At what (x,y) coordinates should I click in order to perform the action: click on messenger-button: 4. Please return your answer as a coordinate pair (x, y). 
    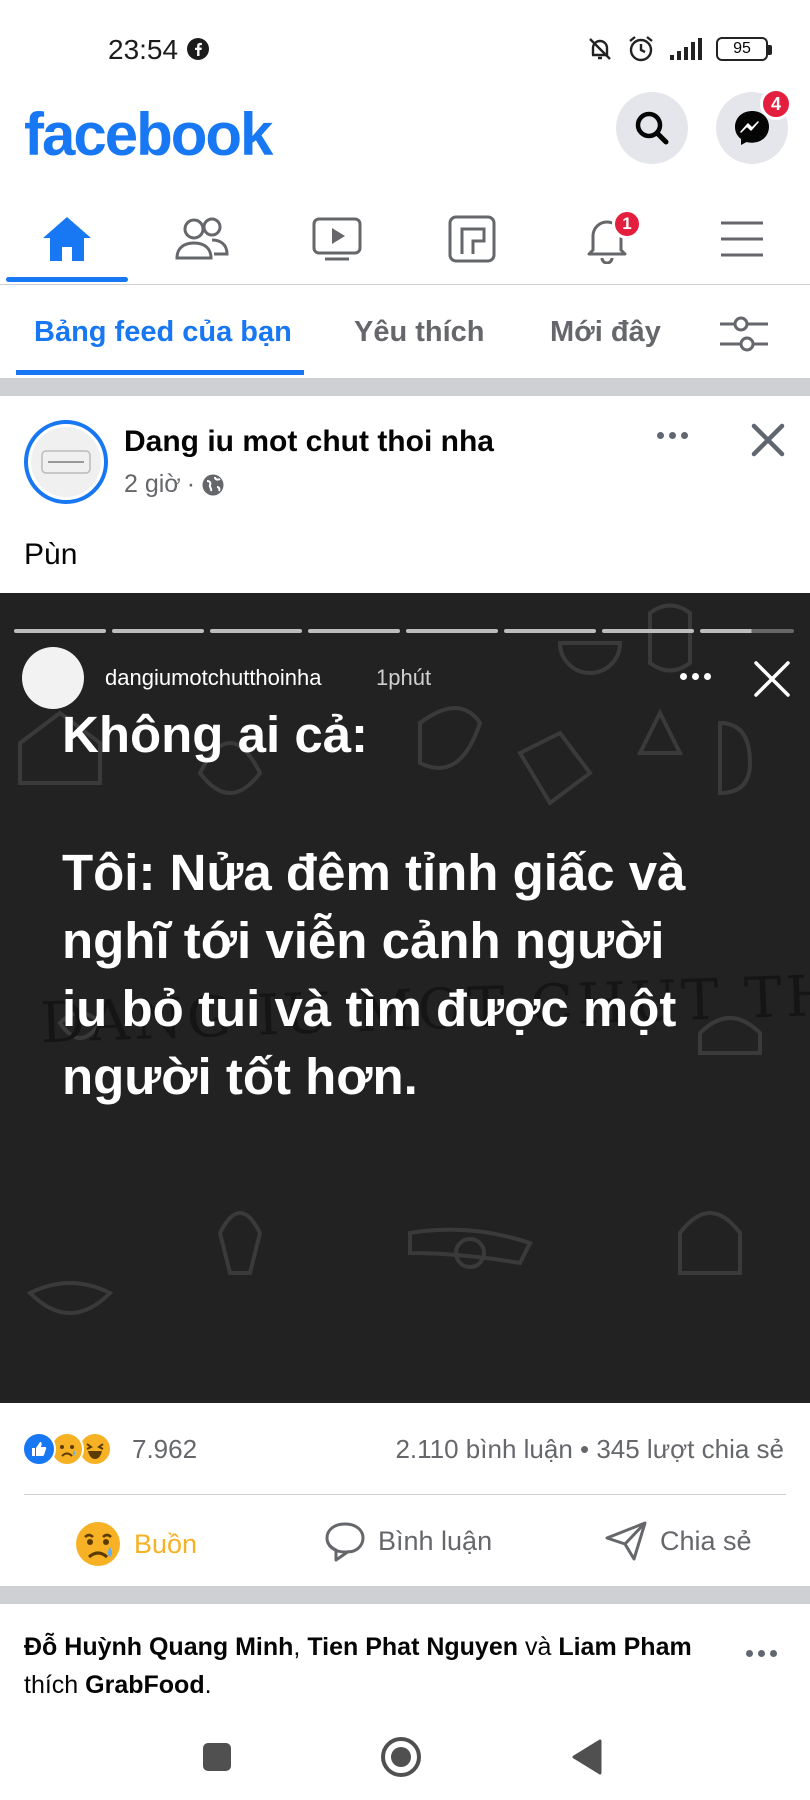
    Looking at the image, I should click on (754, 126).